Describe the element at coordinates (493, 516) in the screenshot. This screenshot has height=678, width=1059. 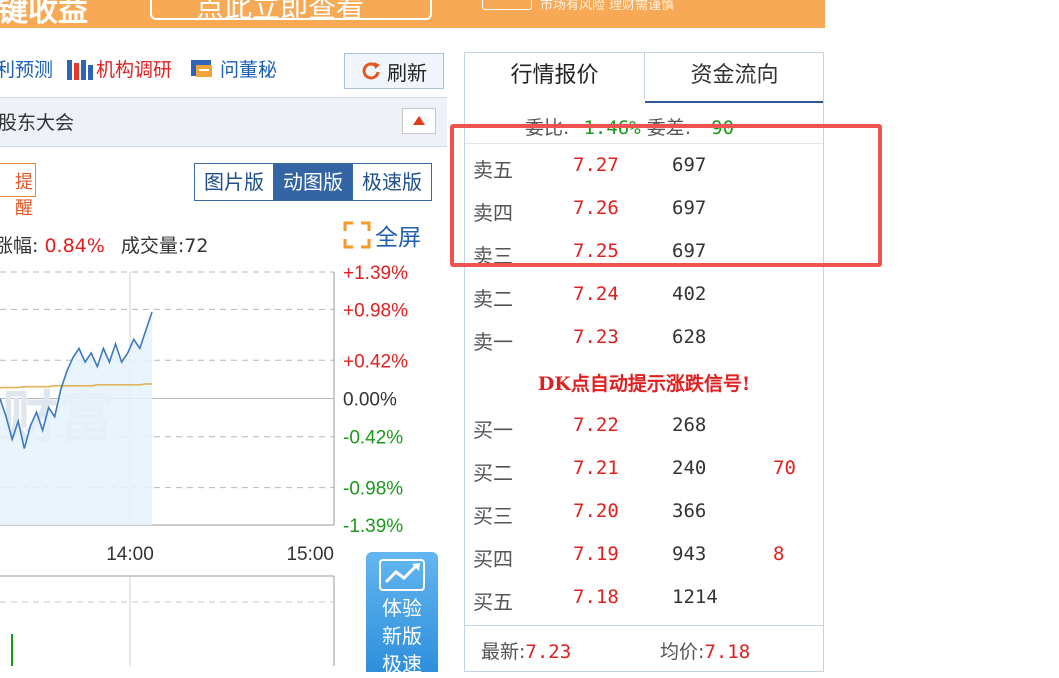
I see `buy-level-label: 买三` at that location.